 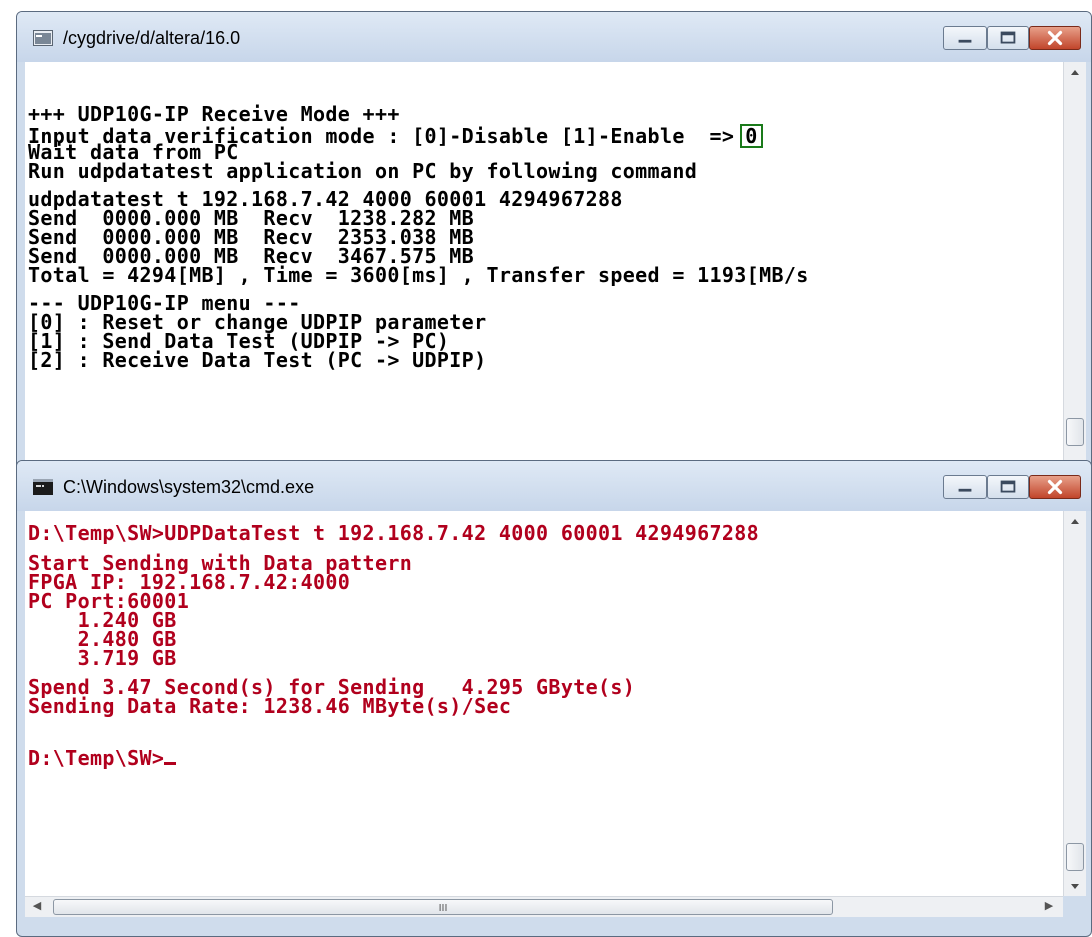 What do you see at coordinates (751, 136) in the screenshot?
I see `mode-input-field: 0` at bounding box center [751, 136].